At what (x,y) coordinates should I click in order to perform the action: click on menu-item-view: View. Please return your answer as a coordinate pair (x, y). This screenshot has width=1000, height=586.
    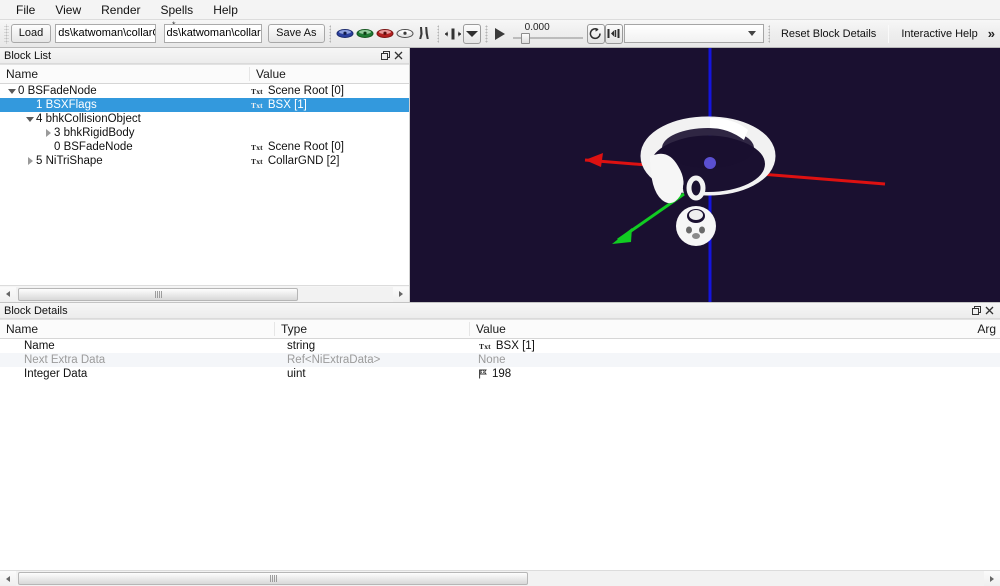
    Looking at the image, I should click on (68, 10).